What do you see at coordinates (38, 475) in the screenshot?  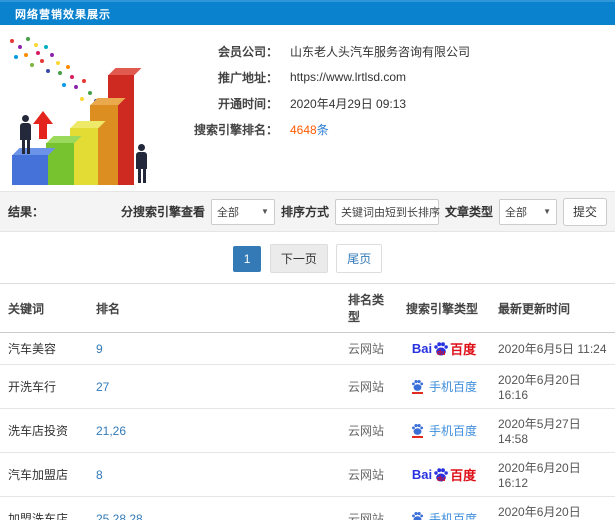 I see `keyword-text: 汽车加盟店` at bounding box center [38, 475].